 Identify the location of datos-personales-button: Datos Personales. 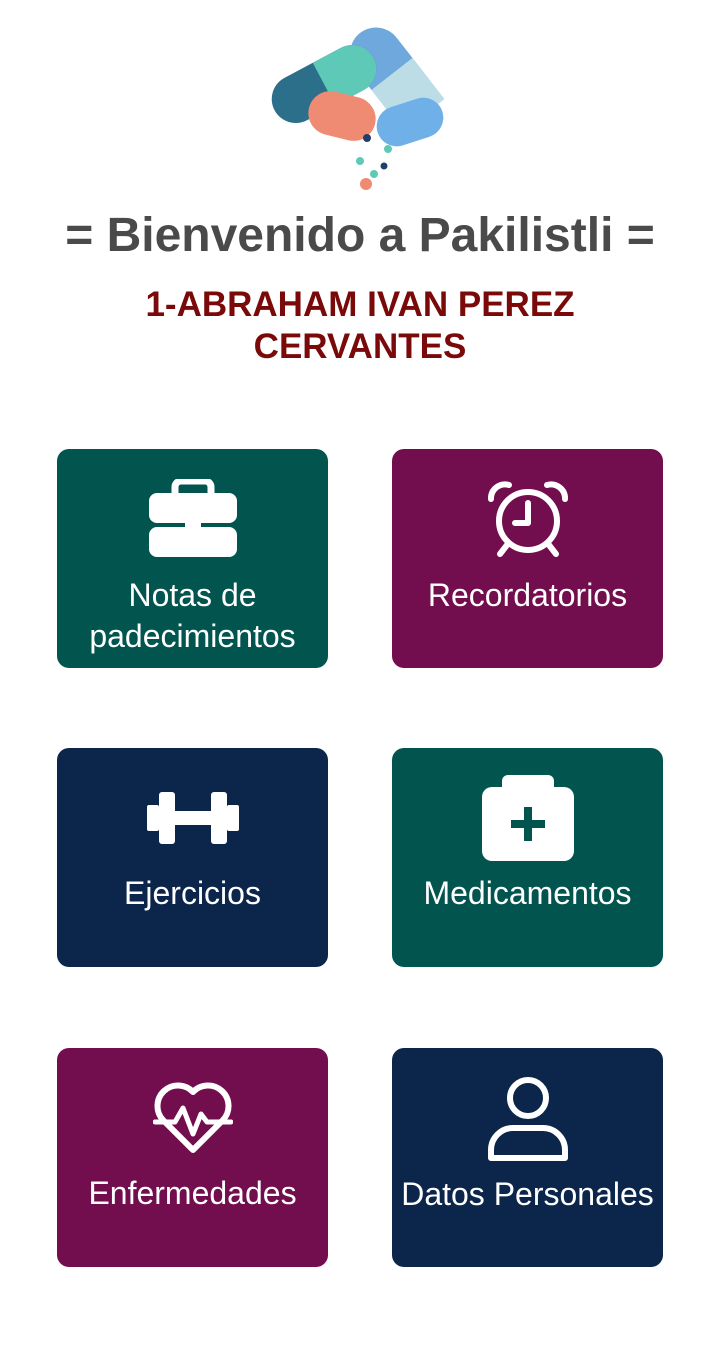
(527, 1157).